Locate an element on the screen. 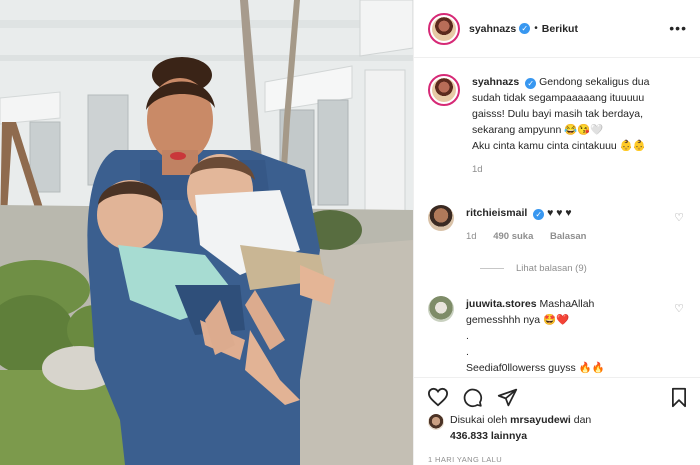 This screenshot has width=700, height=465. commenter-verified-badge-icon: ✓ is located at coordinates (539, 214).